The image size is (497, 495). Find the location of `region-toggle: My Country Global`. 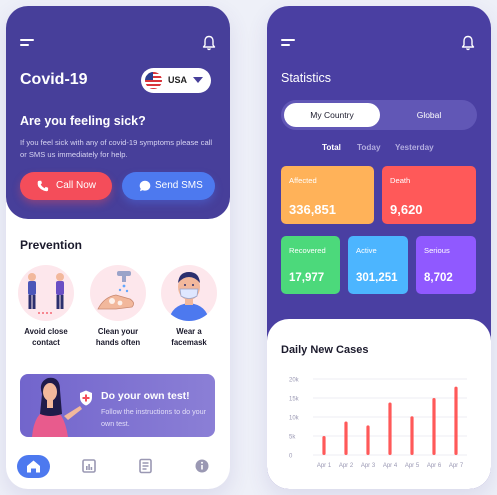

region-toggle: My Country Global is located at coordinates (379, 115).